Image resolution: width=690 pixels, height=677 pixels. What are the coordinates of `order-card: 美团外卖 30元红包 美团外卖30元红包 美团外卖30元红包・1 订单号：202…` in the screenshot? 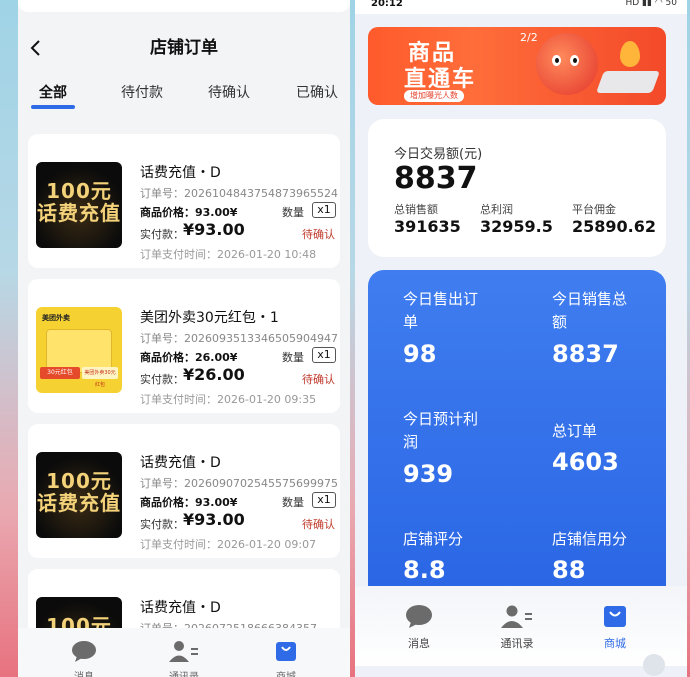 It's located at (184, 346).